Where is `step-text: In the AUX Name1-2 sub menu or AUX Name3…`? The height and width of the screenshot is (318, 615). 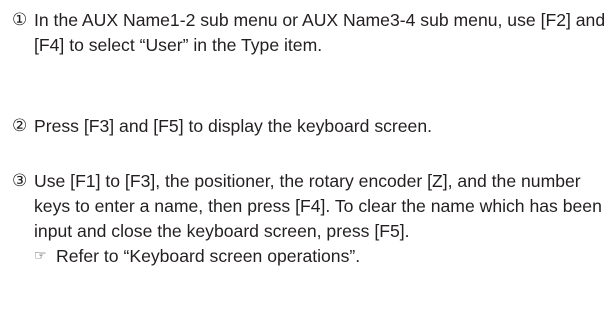 step-text: In the AUX Name1-2 sub menu or AUX Name3… is located at coordinates (320, 32).